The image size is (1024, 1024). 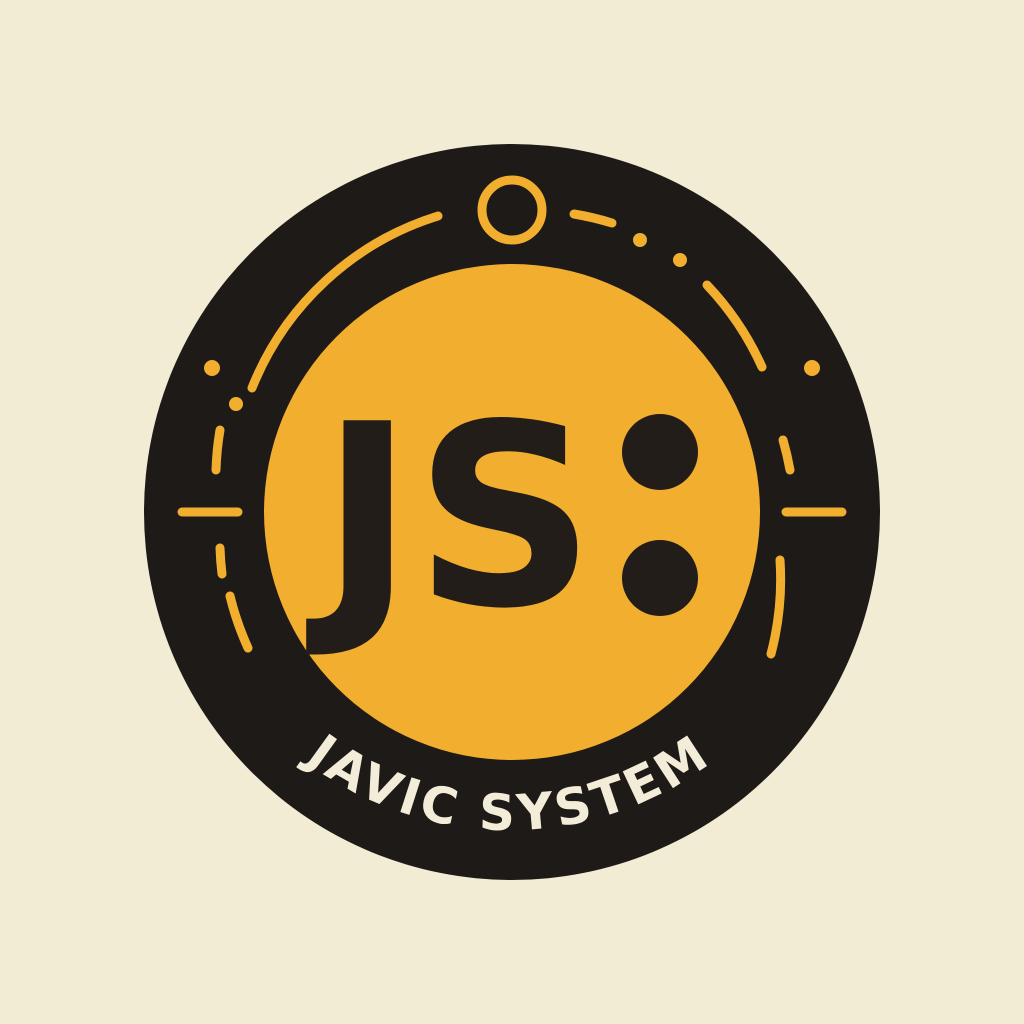 What do you see at coordinates (512, 210) in the screenshot?
I see `top-node-icon` at bounding box center [512, 210].